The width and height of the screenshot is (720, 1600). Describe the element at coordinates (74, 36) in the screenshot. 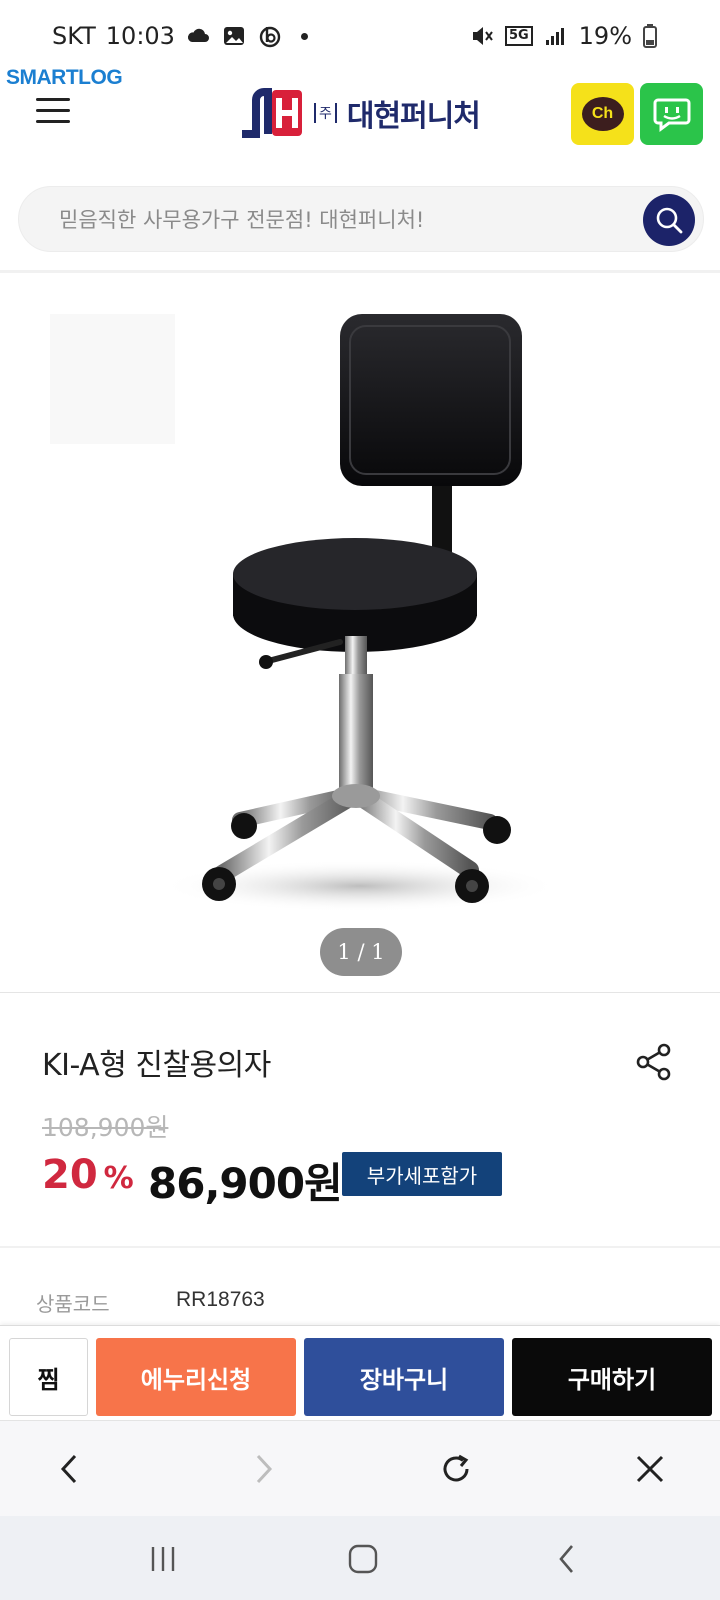

I see `carrier-label: SKT` at that location.